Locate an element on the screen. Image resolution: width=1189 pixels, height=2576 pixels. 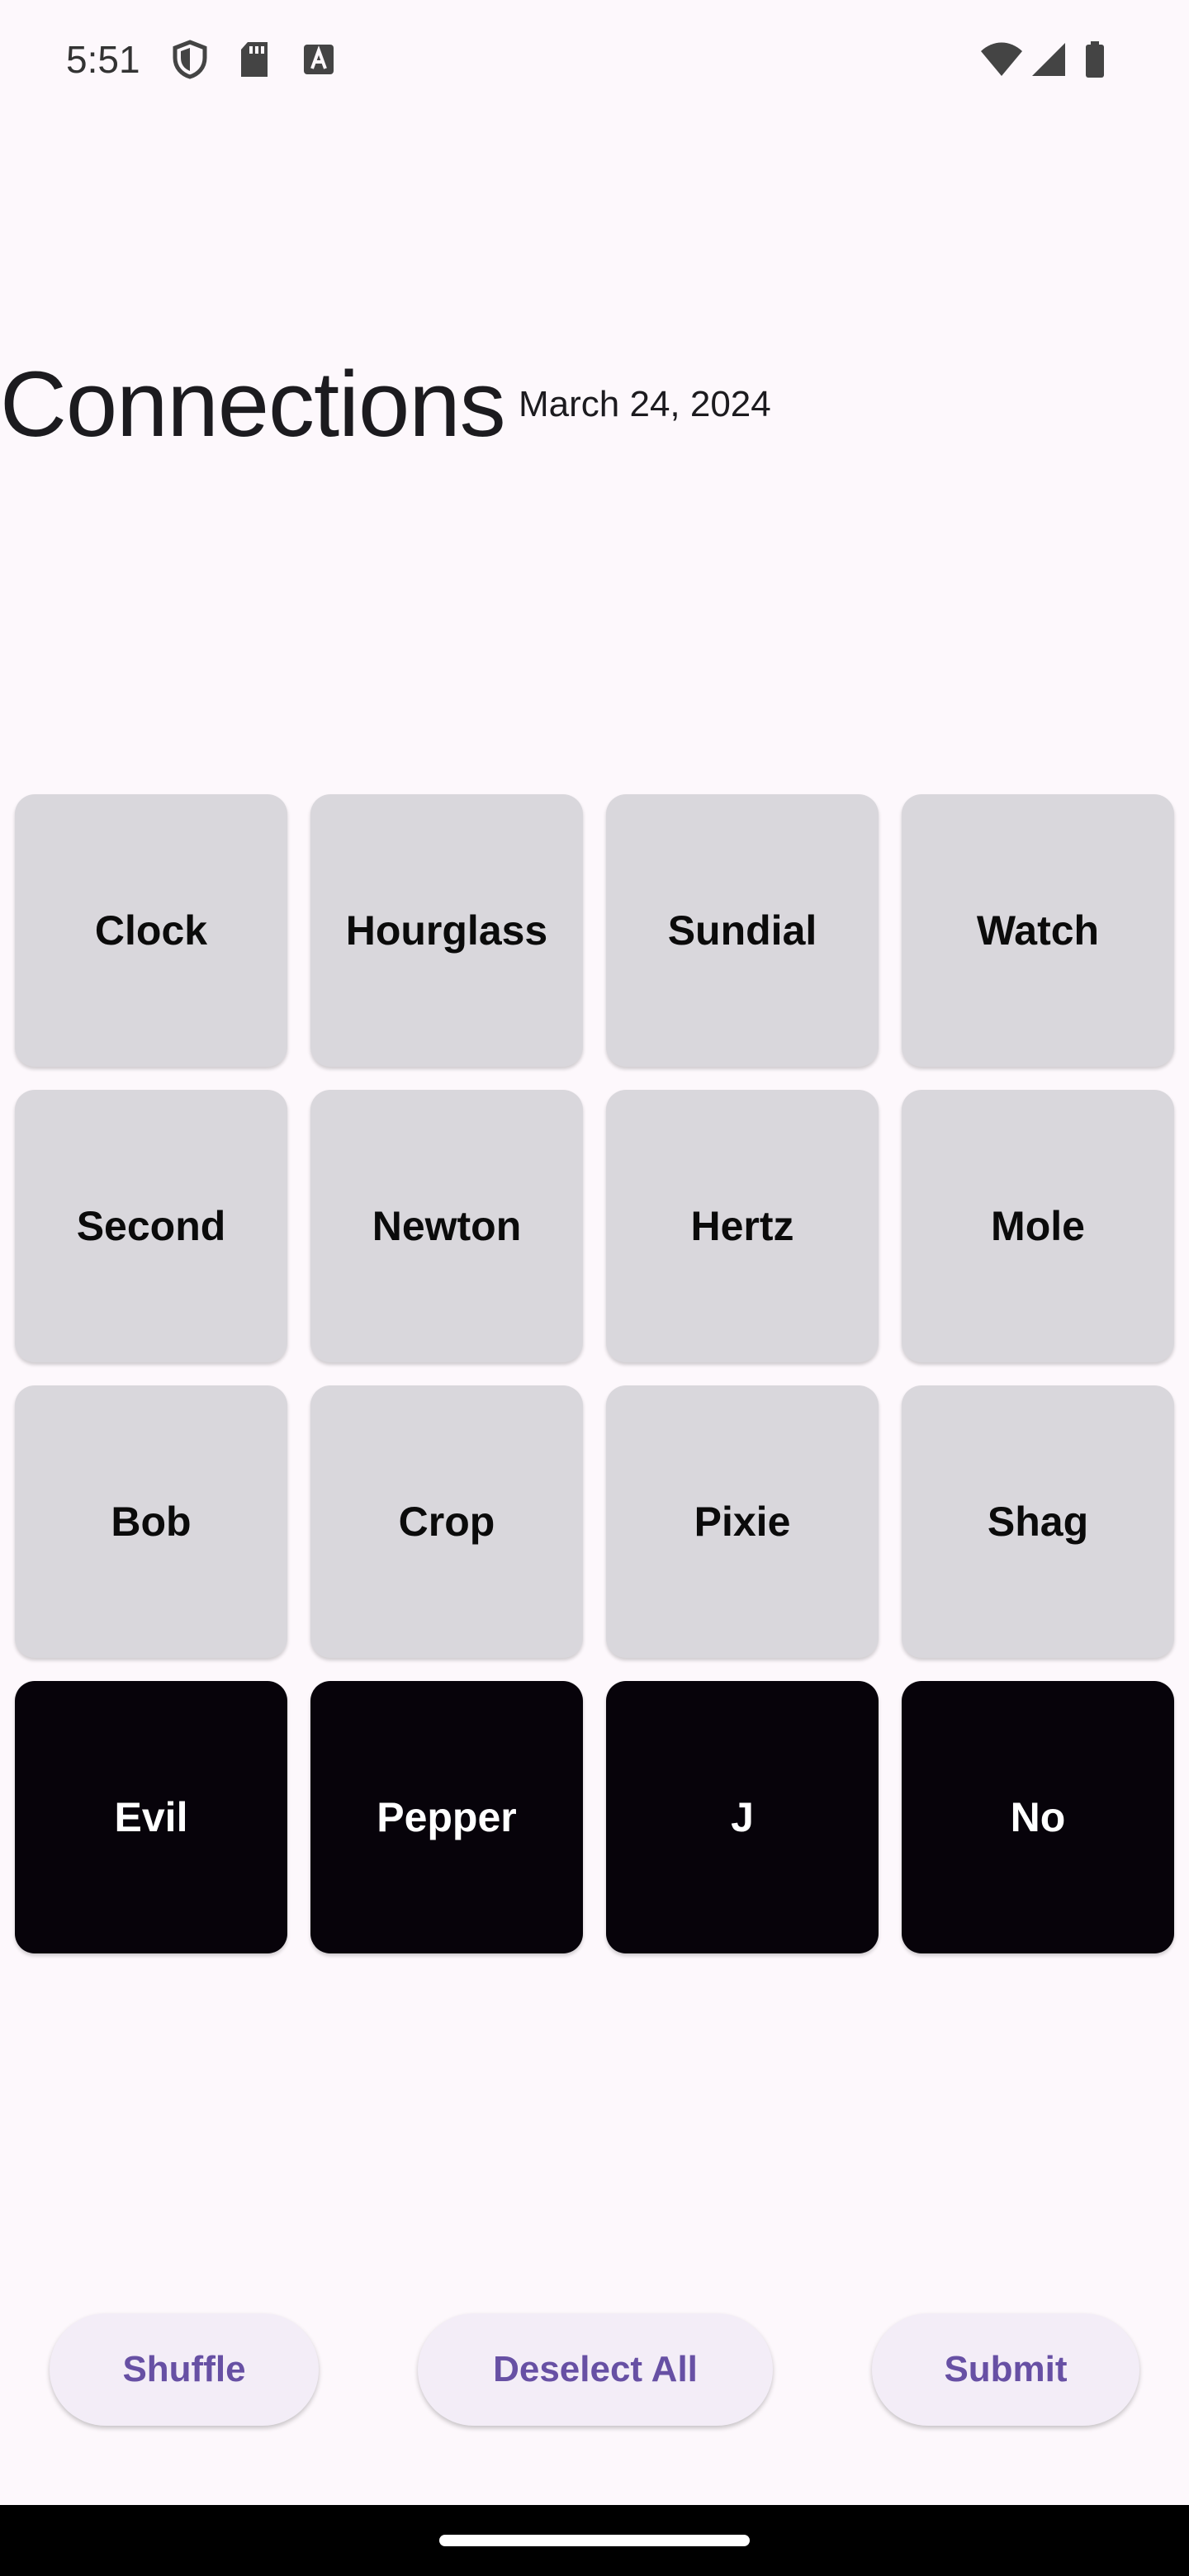
status-time: 5:51 is located at coordinates (103, 59).